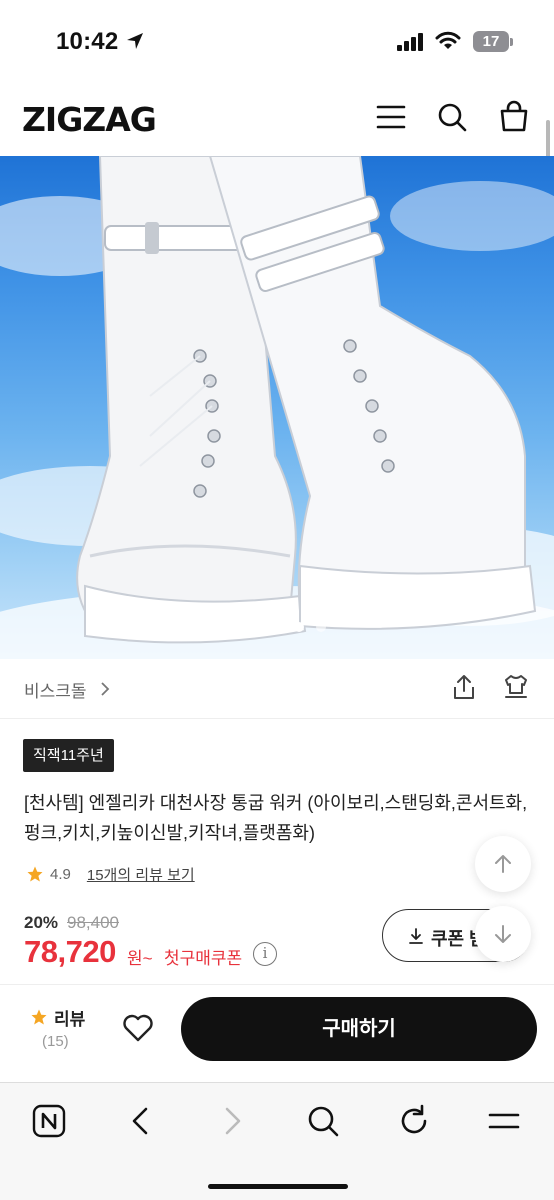 The width and height of the screenshot is (554, 1200). What do you see at coordinates (514, 117) in the screenshot?
I see `shopping-bag-icon` at bounding box center [514, 117].